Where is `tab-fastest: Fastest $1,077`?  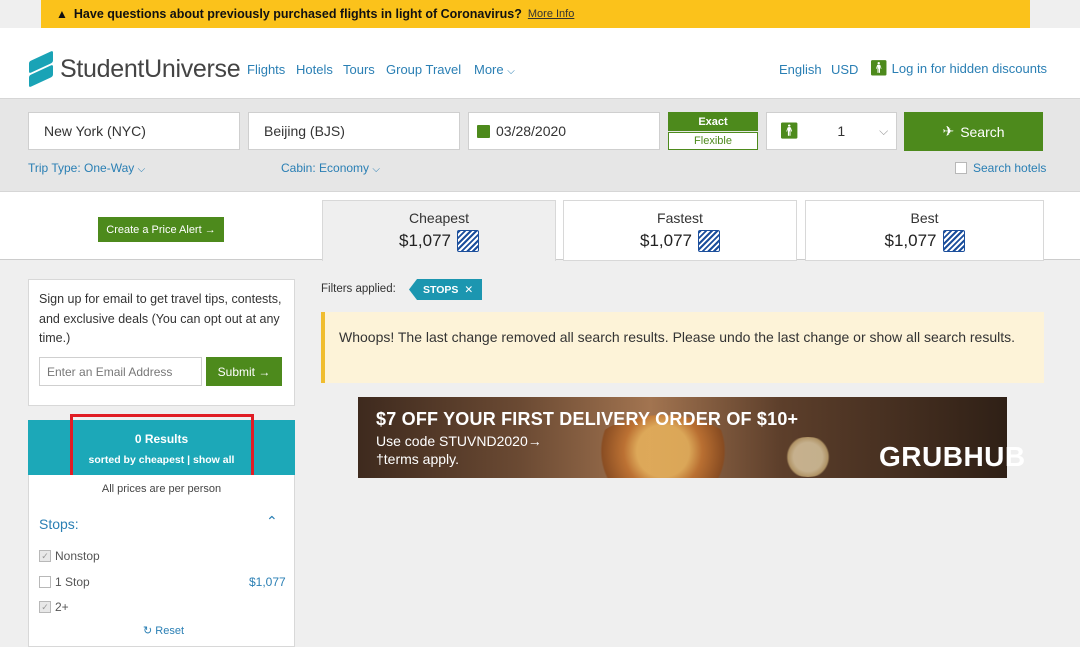 tab-fastest: Fastest $1,077 is located at coordinates (680, 230).